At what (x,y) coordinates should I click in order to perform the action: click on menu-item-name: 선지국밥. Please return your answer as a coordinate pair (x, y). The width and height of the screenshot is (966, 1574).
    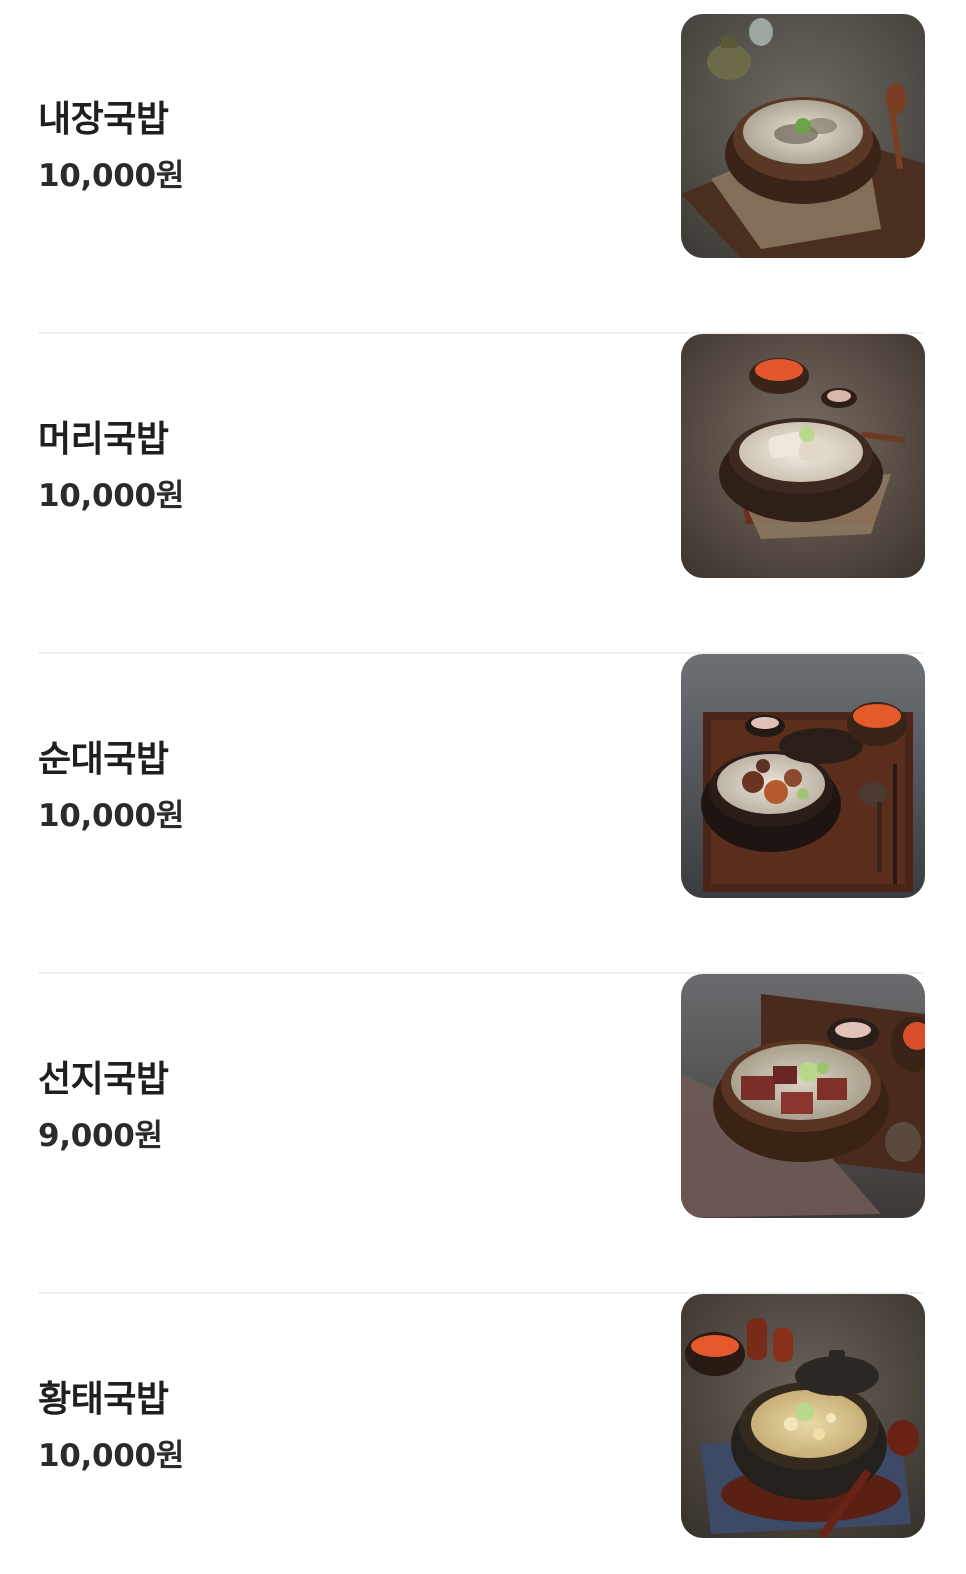
    Looking at the image, I should click on (103, 1079).